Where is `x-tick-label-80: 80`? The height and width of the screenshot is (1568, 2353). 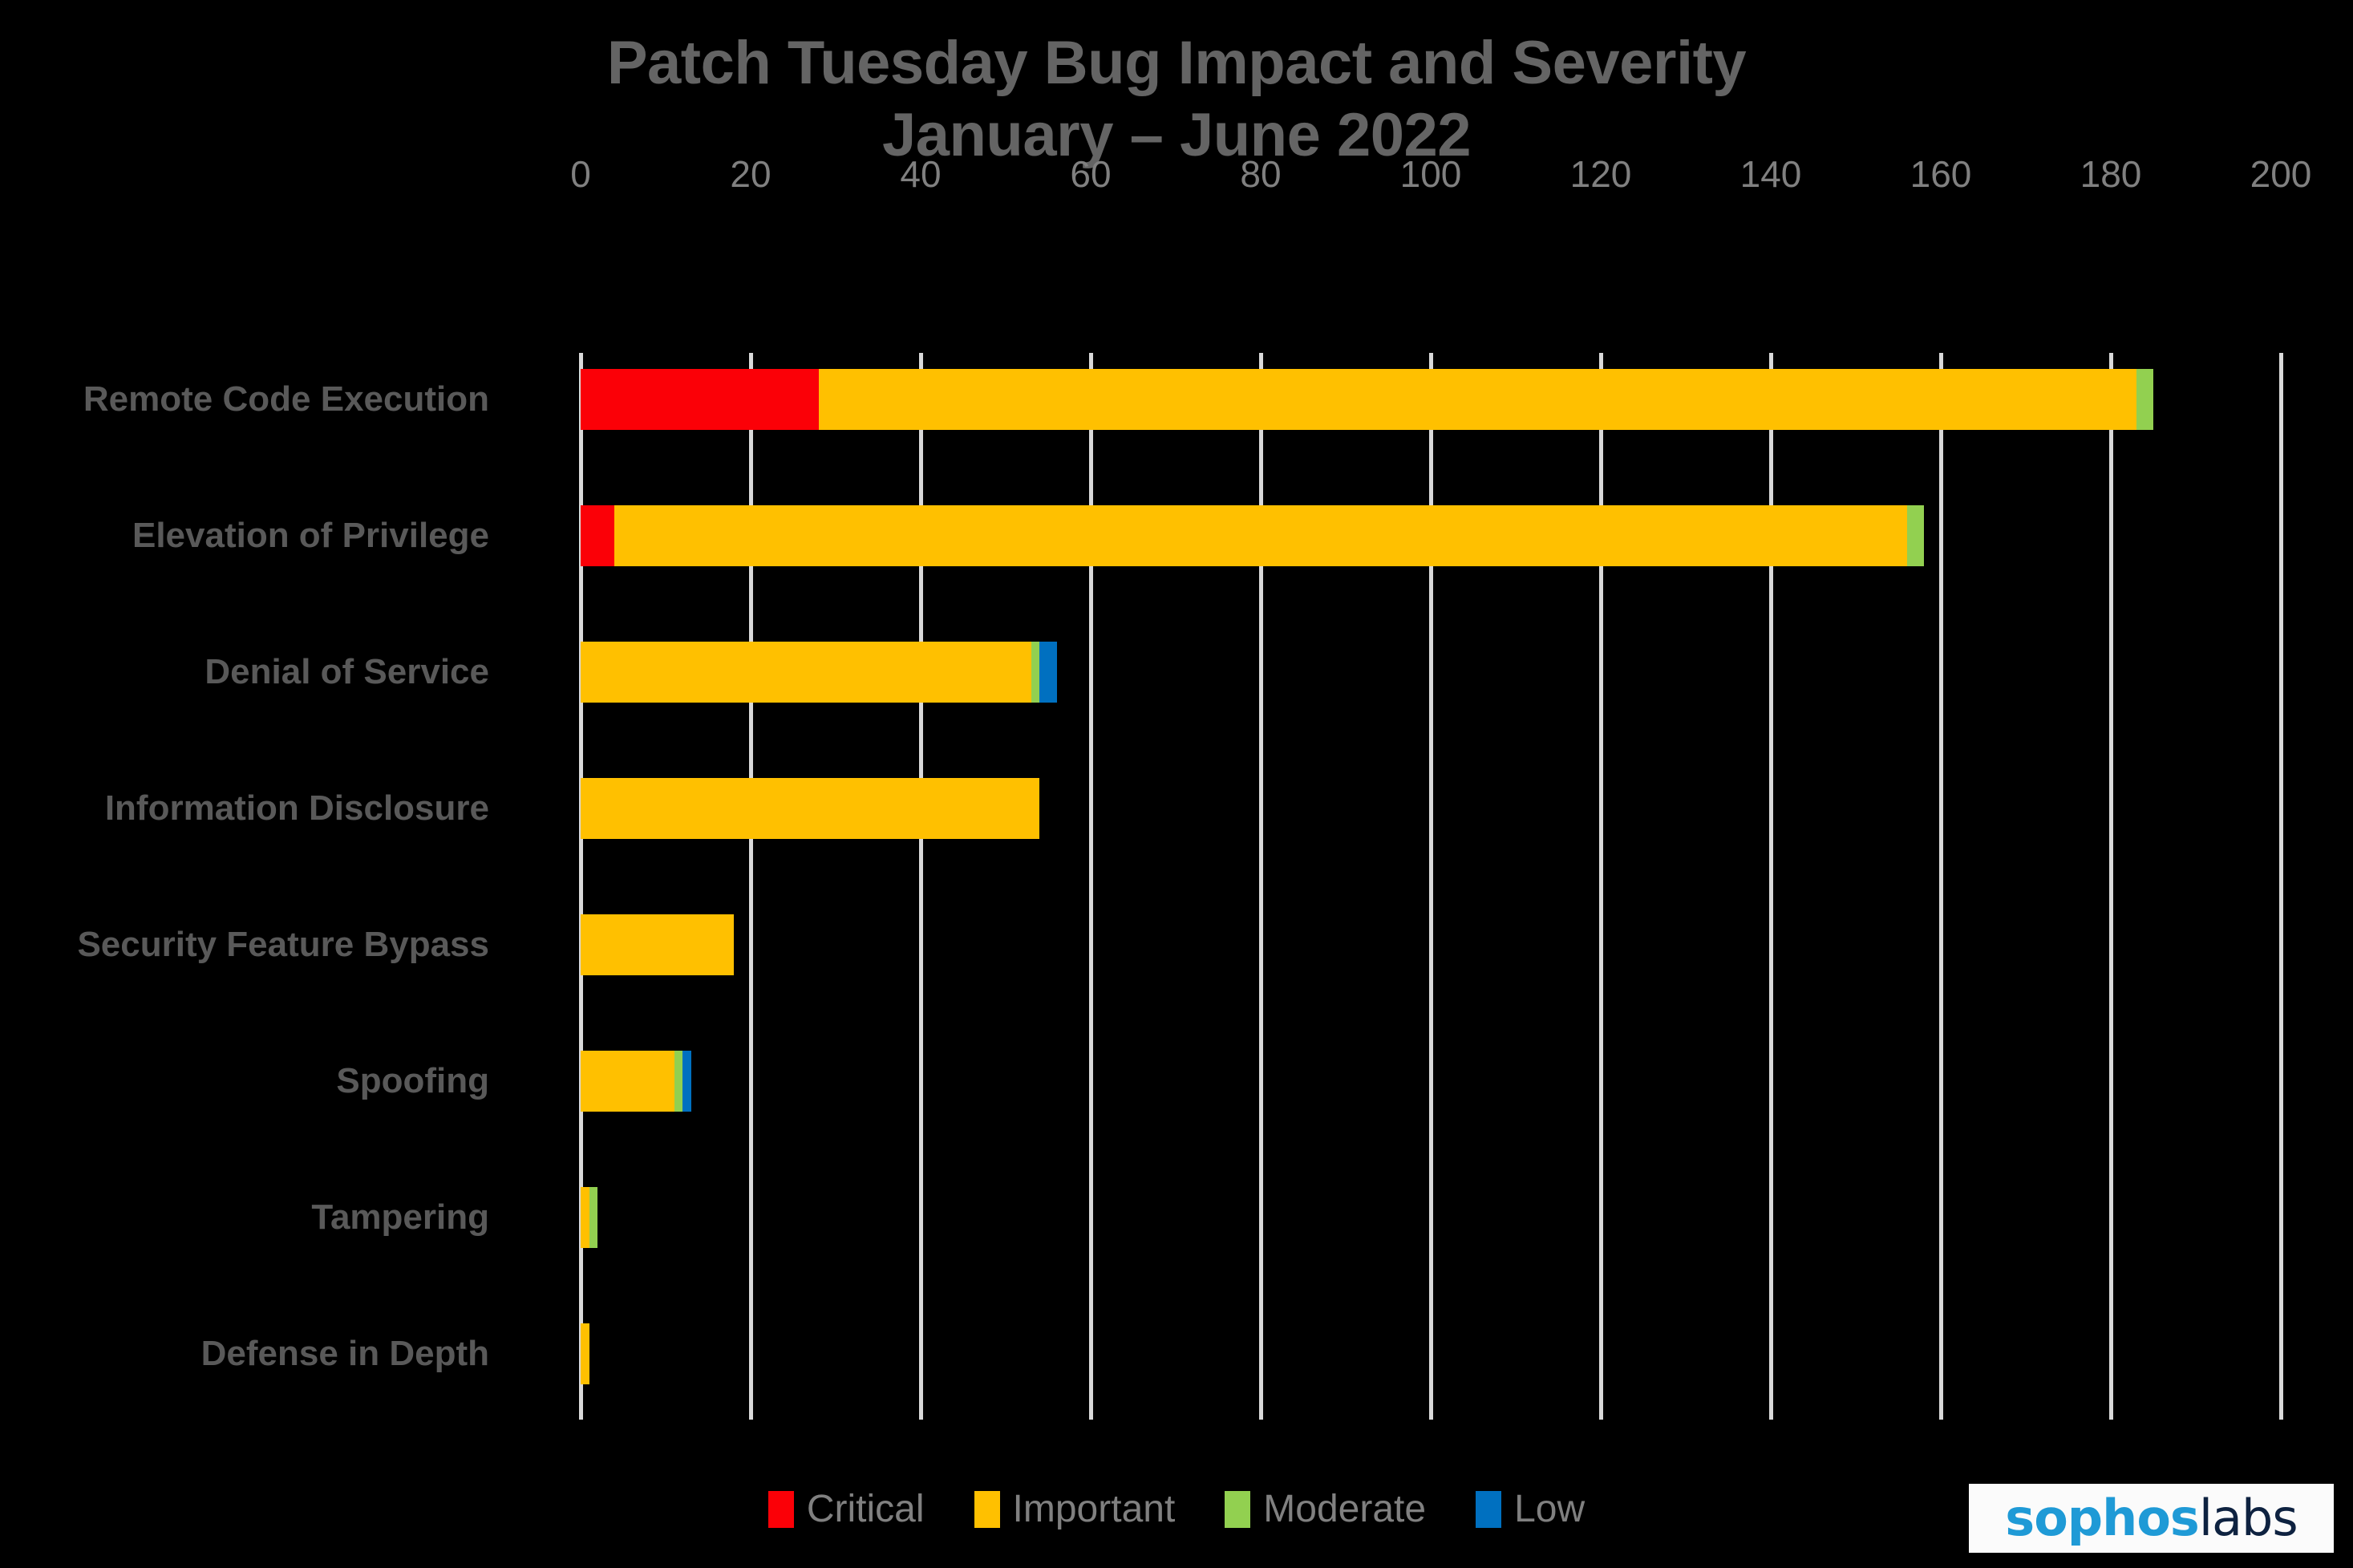 x-tick-label-80: 80 is located at coordinates (1261, 174).